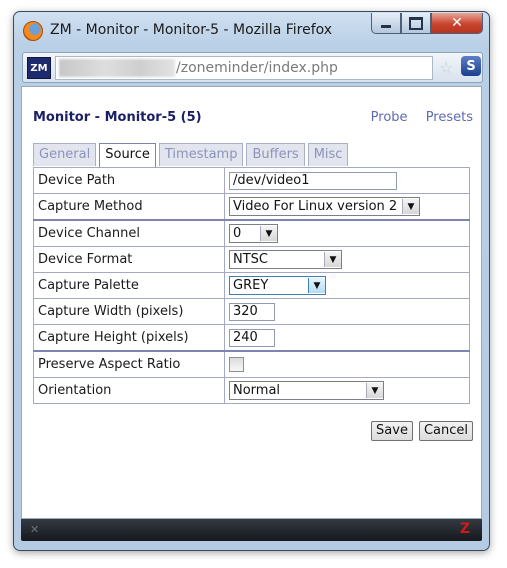 The height and width of the screenshot is (568, 507). Describe the element at coordinates (347, 233) in the screenshot. I see `device-channel-cell: 0 ▼` at that location.